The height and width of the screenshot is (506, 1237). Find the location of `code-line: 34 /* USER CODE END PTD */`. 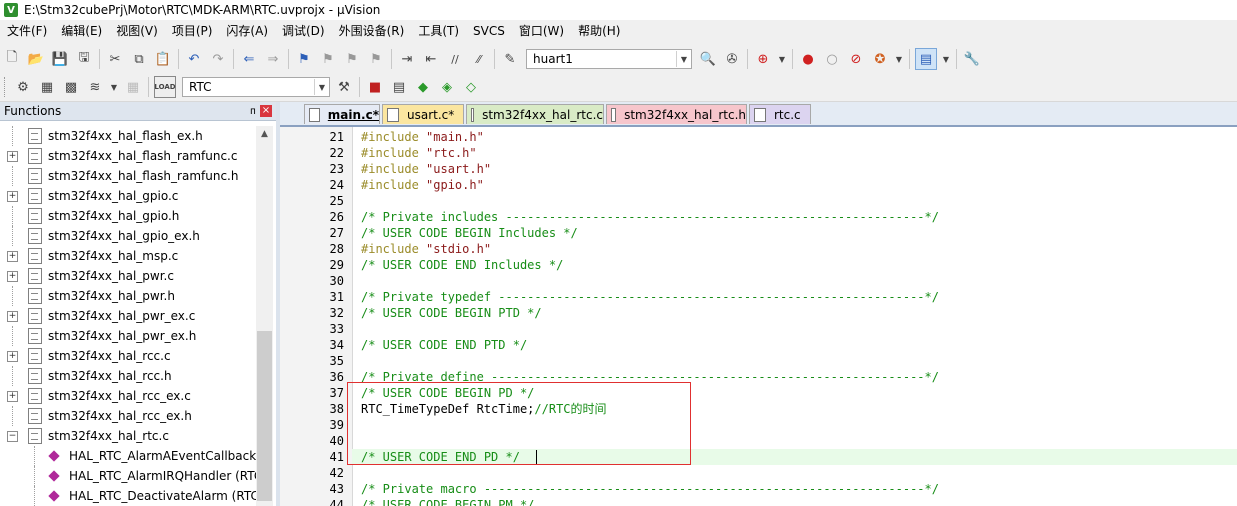

code-line: 34 /* USER CODE END PTD */ is located at coordinates (758, 345).